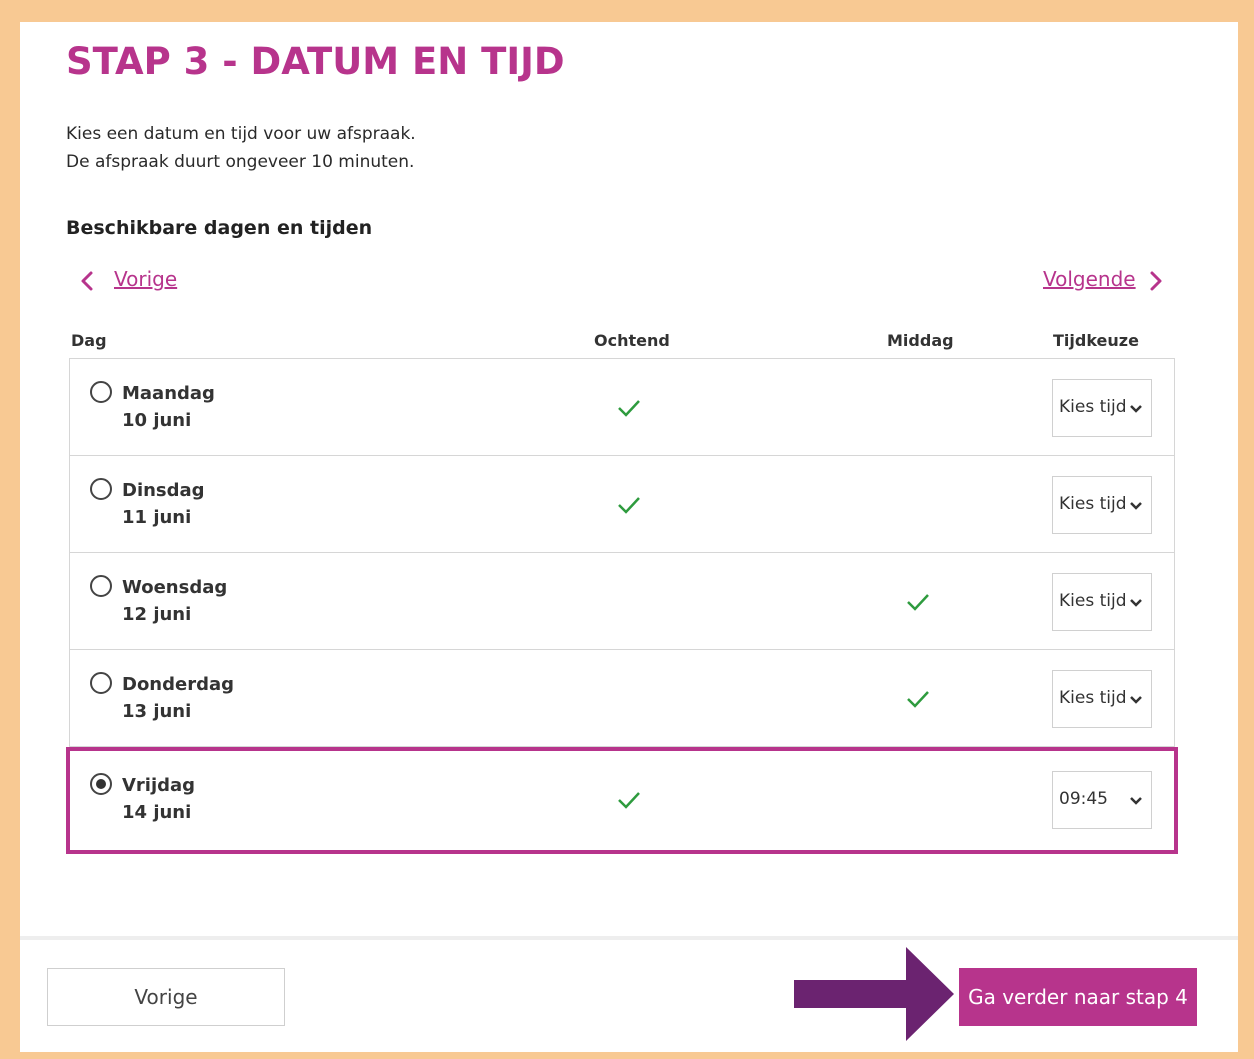 Image resolution: width=1254 pixels, height=1059 pixels. What do you see at coordinates (157, 420) in the screenshot?
I see `day-date: 10 juni` at bounding box center [157, 420].